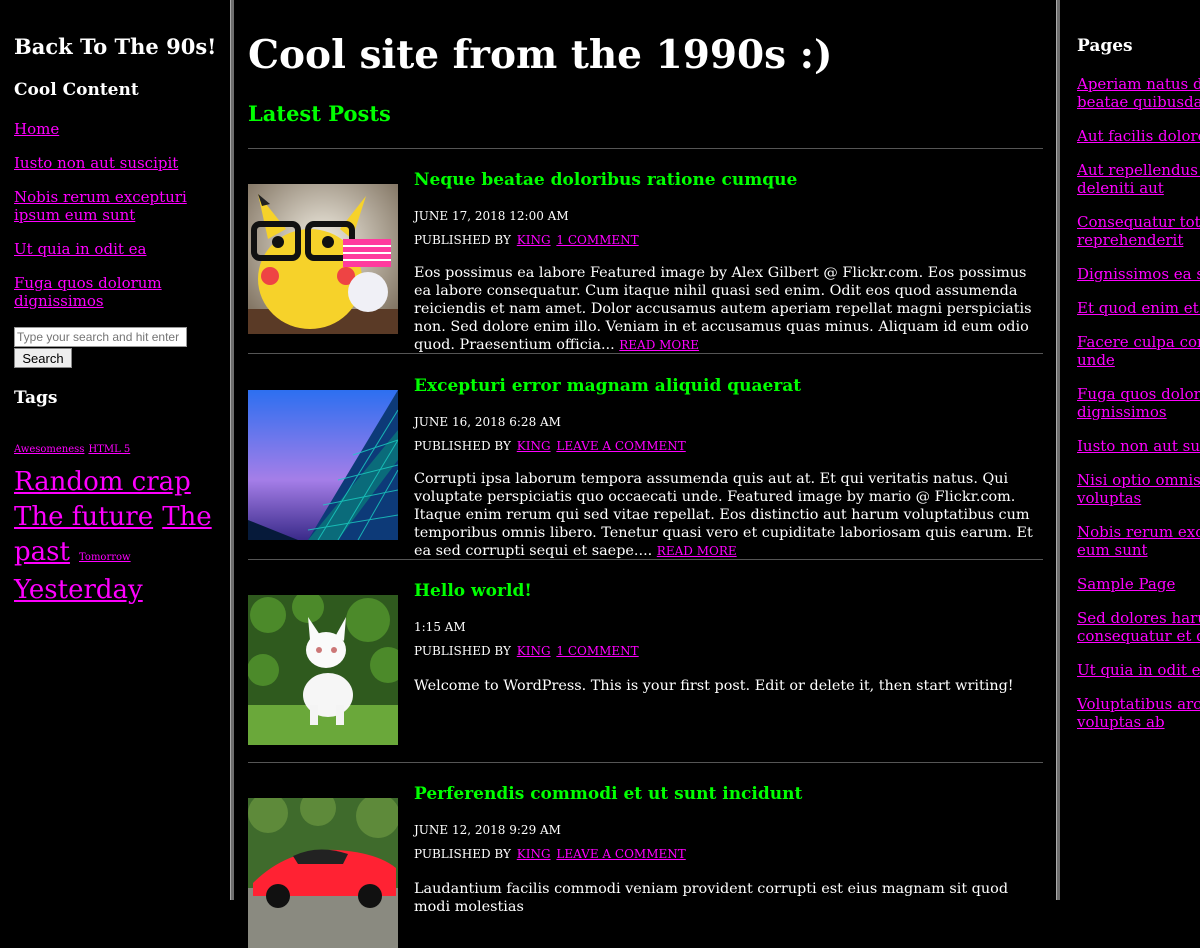  Describe the element at coordinates (83, 517) in the screenshot. I see `tag-the-future: The future` at that location.